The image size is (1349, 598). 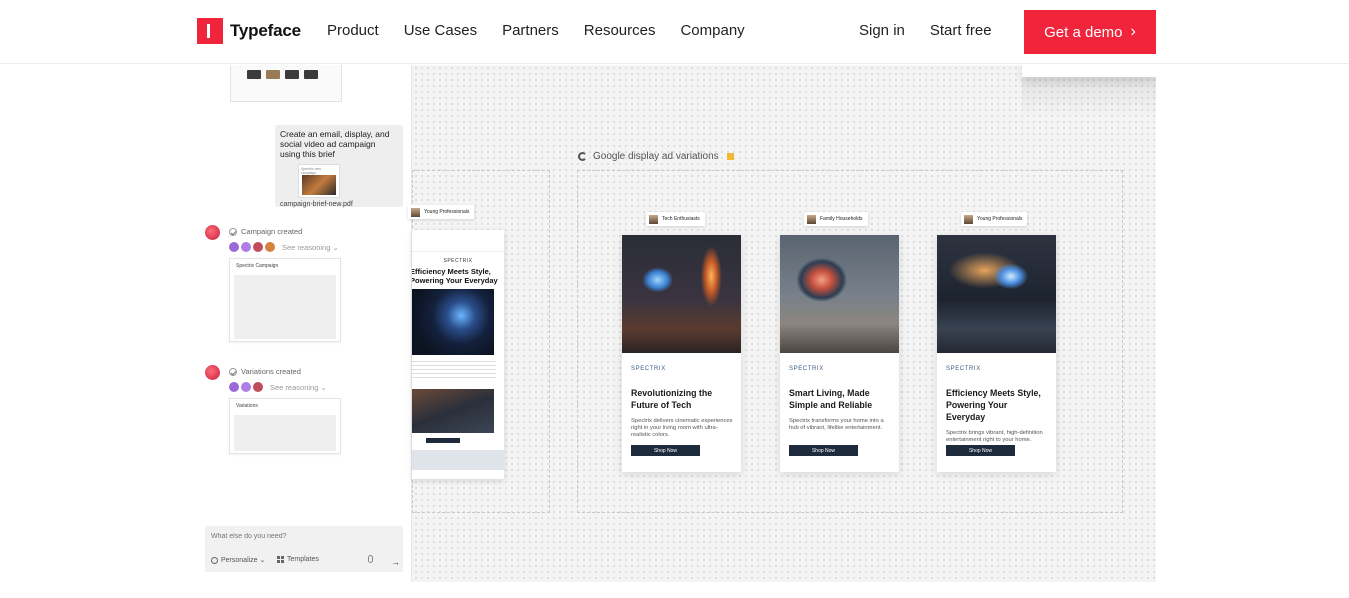 What do you see at coordinates (831, 399) in the screenshot?
I see `ad-headline: Smart Living, Made Simple and Reliable` at bounding box center [831, 399].